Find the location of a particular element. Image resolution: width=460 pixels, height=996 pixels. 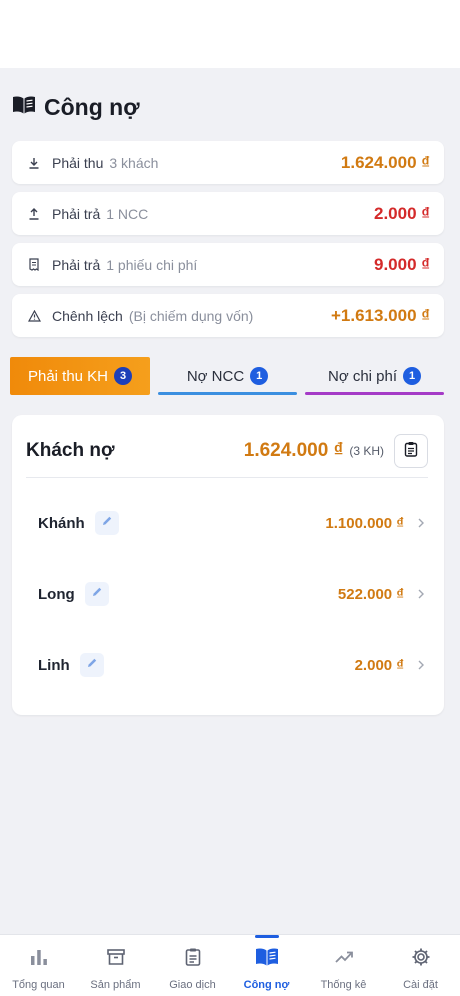

debt-amount: 2.000 ₫ is located at coordinates (379, 665).